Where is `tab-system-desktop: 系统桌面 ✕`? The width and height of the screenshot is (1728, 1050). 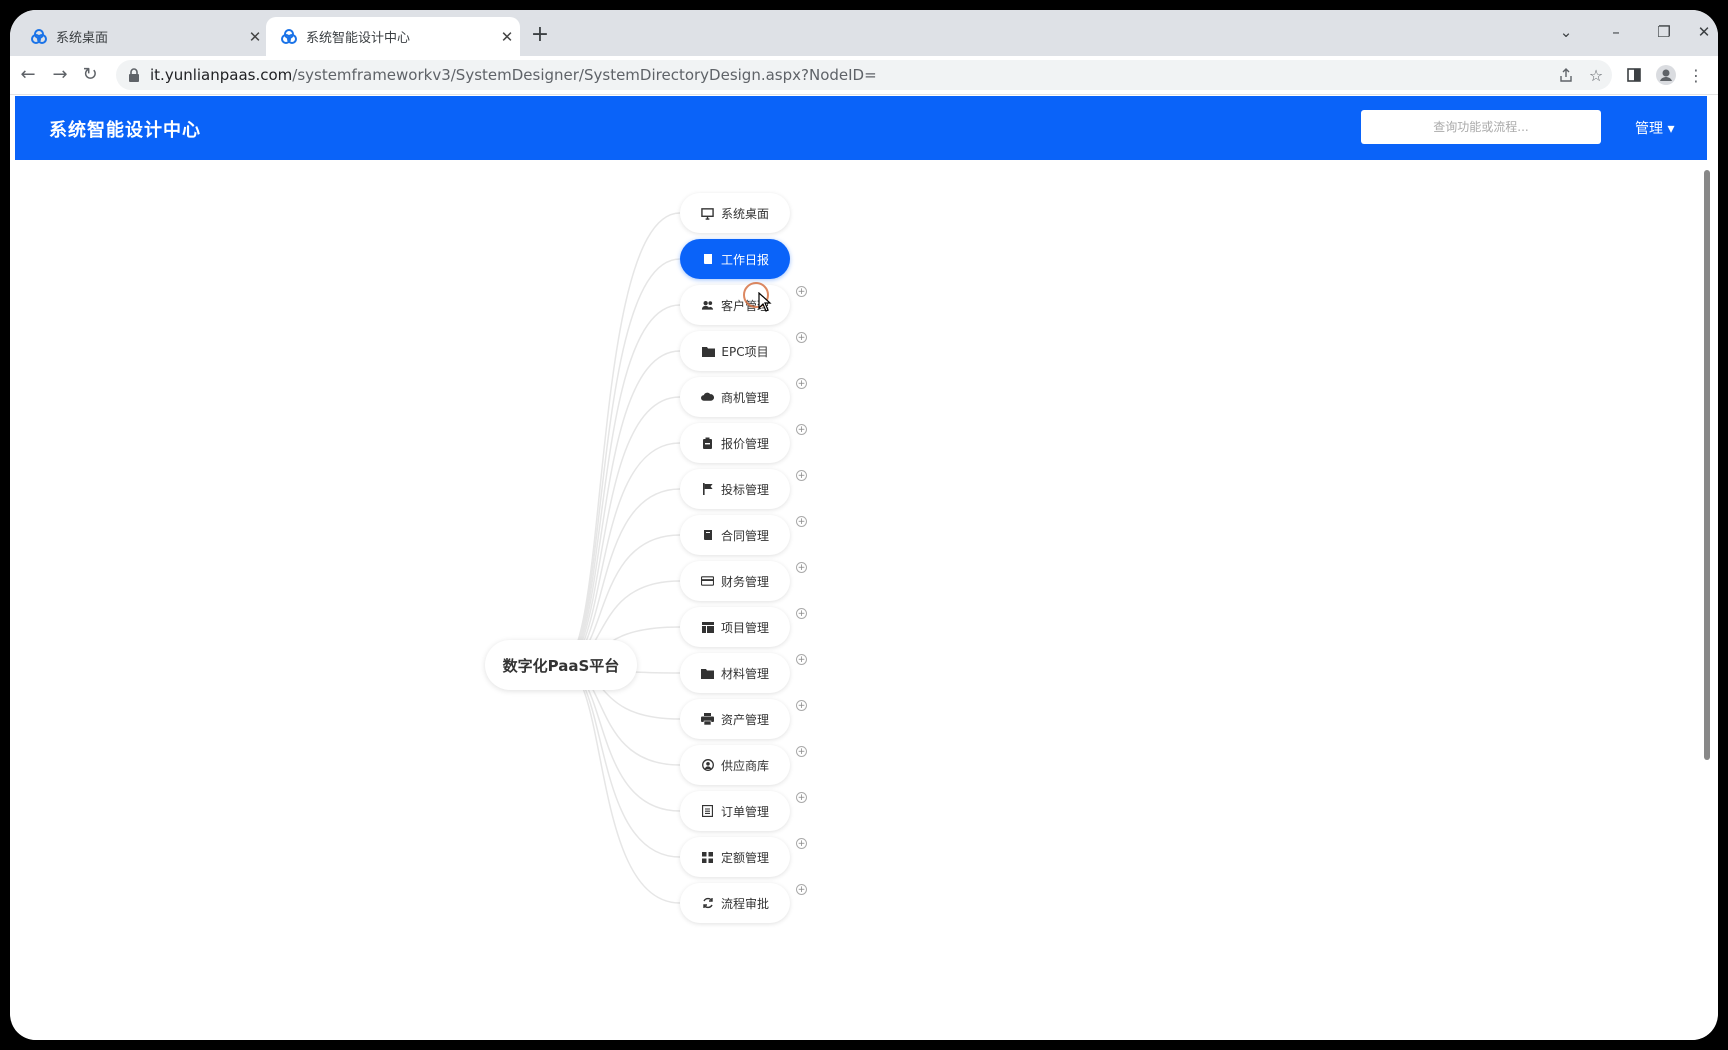 tab-system-desktop: 系统桌面 ✕ is located at coordinates (142, 36).